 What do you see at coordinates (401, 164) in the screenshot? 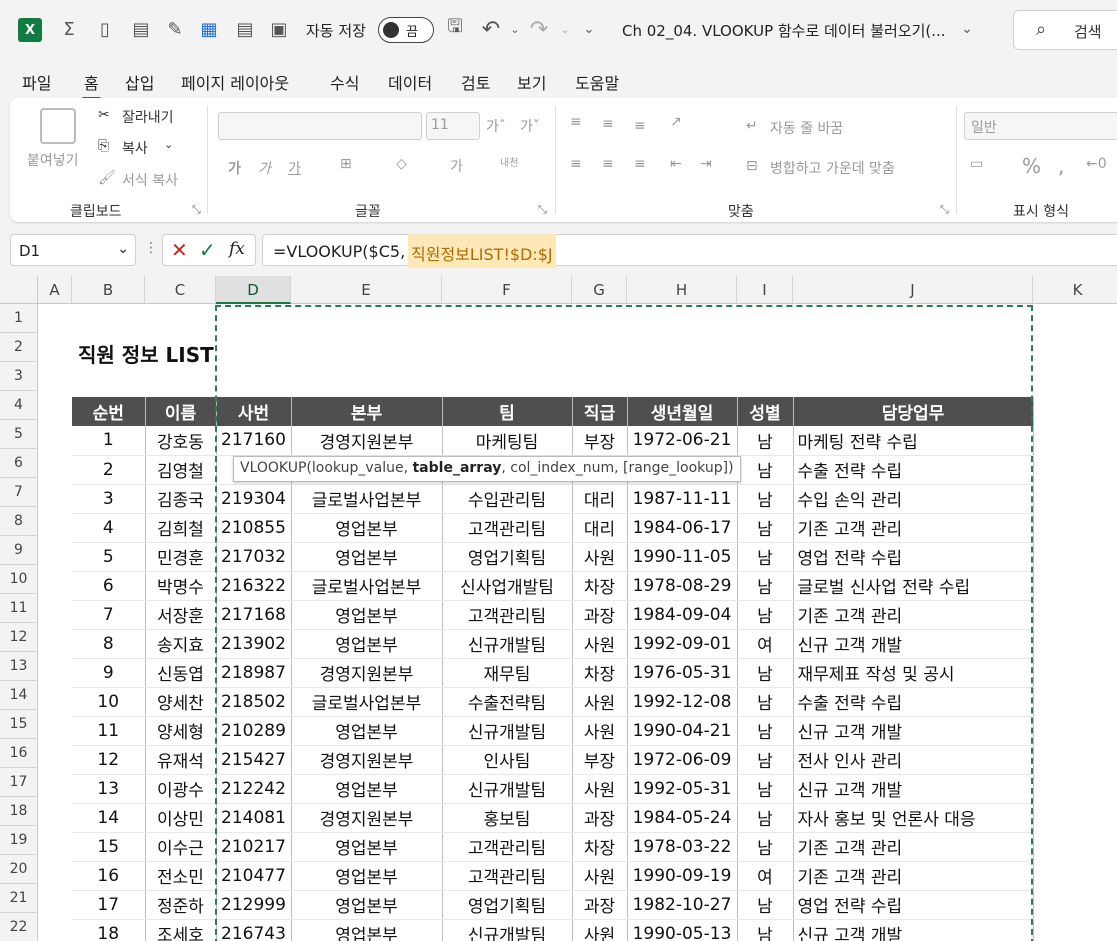
I see `fill-color-icon: ◇` at bounding box center [401, 164].